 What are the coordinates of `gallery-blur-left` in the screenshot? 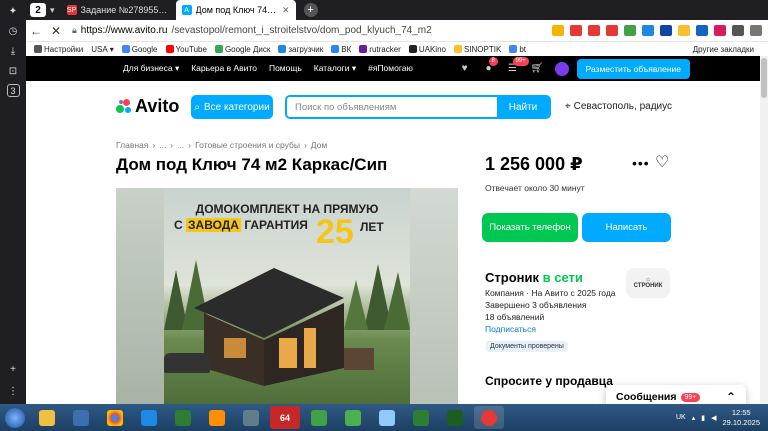 It's located at (140, 296).